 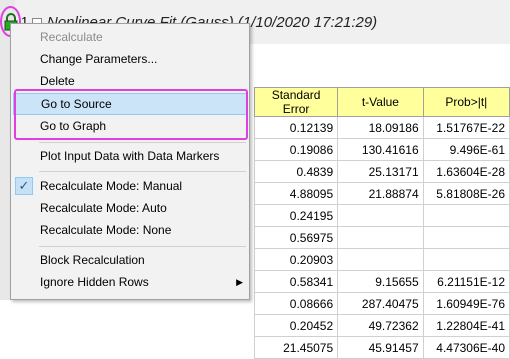 I want to click on table-row: 0.20452 49.72362 1.22804E-41, so click(x=381, y=325).